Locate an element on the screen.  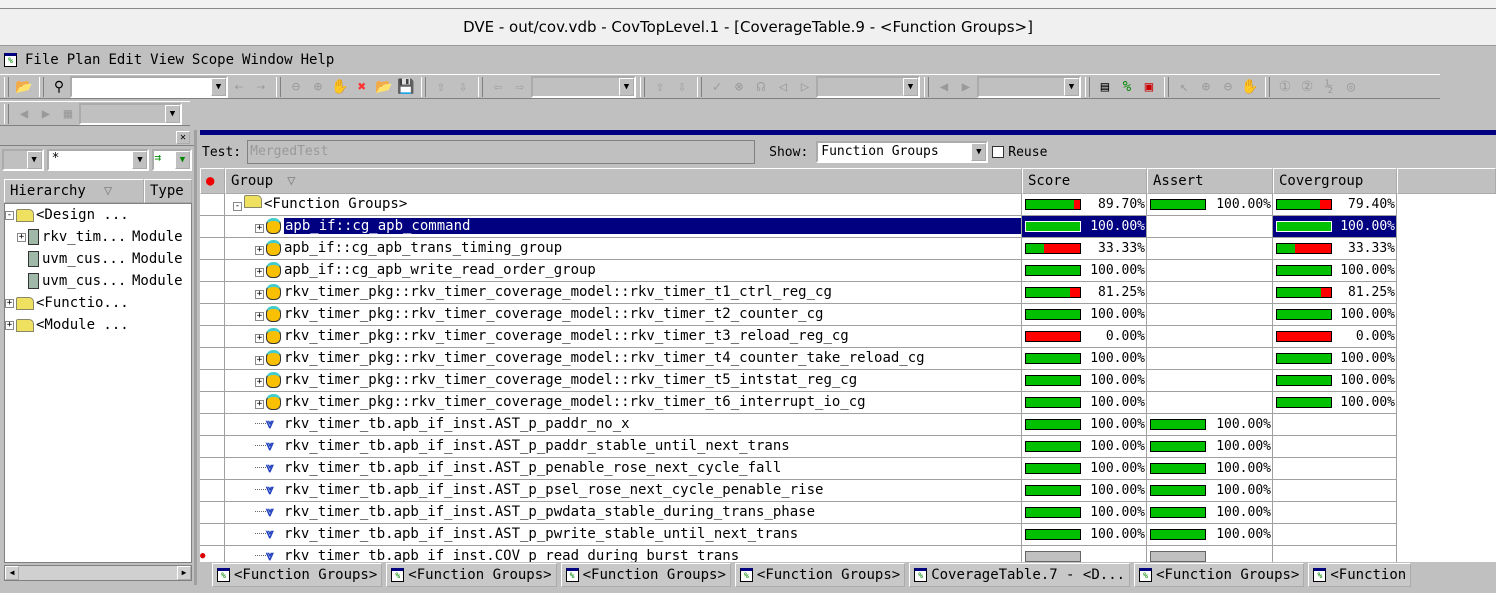
zoom-out-icon: ⊖ is located at coordinates (1228, 87).